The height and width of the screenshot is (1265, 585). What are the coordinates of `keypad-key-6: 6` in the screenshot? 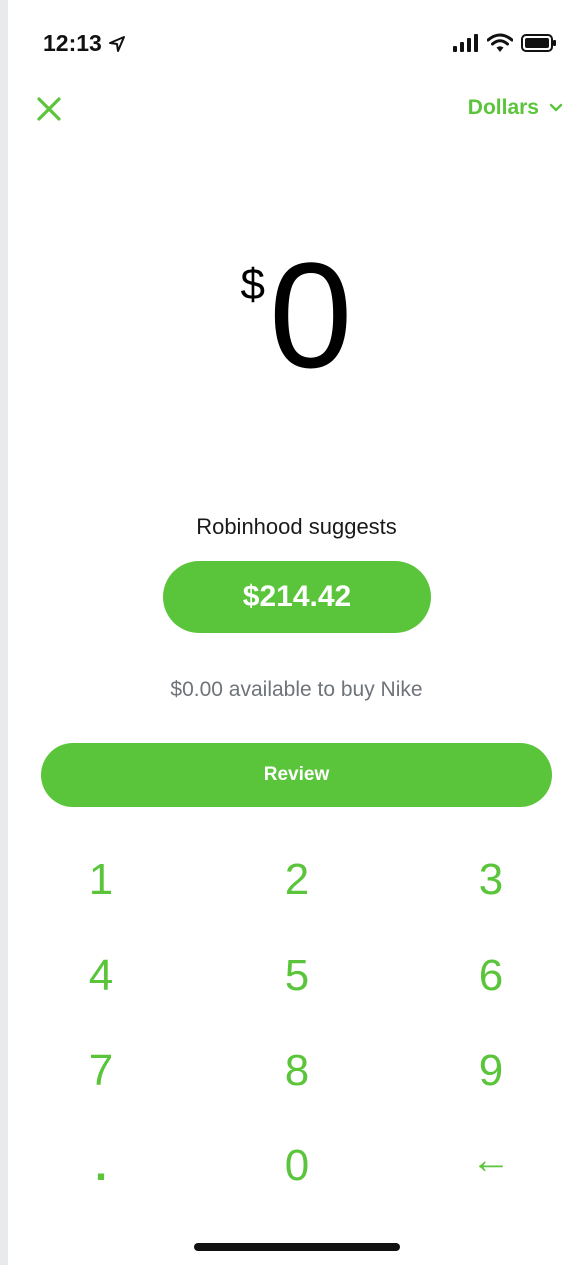 It's located at (491, 976).